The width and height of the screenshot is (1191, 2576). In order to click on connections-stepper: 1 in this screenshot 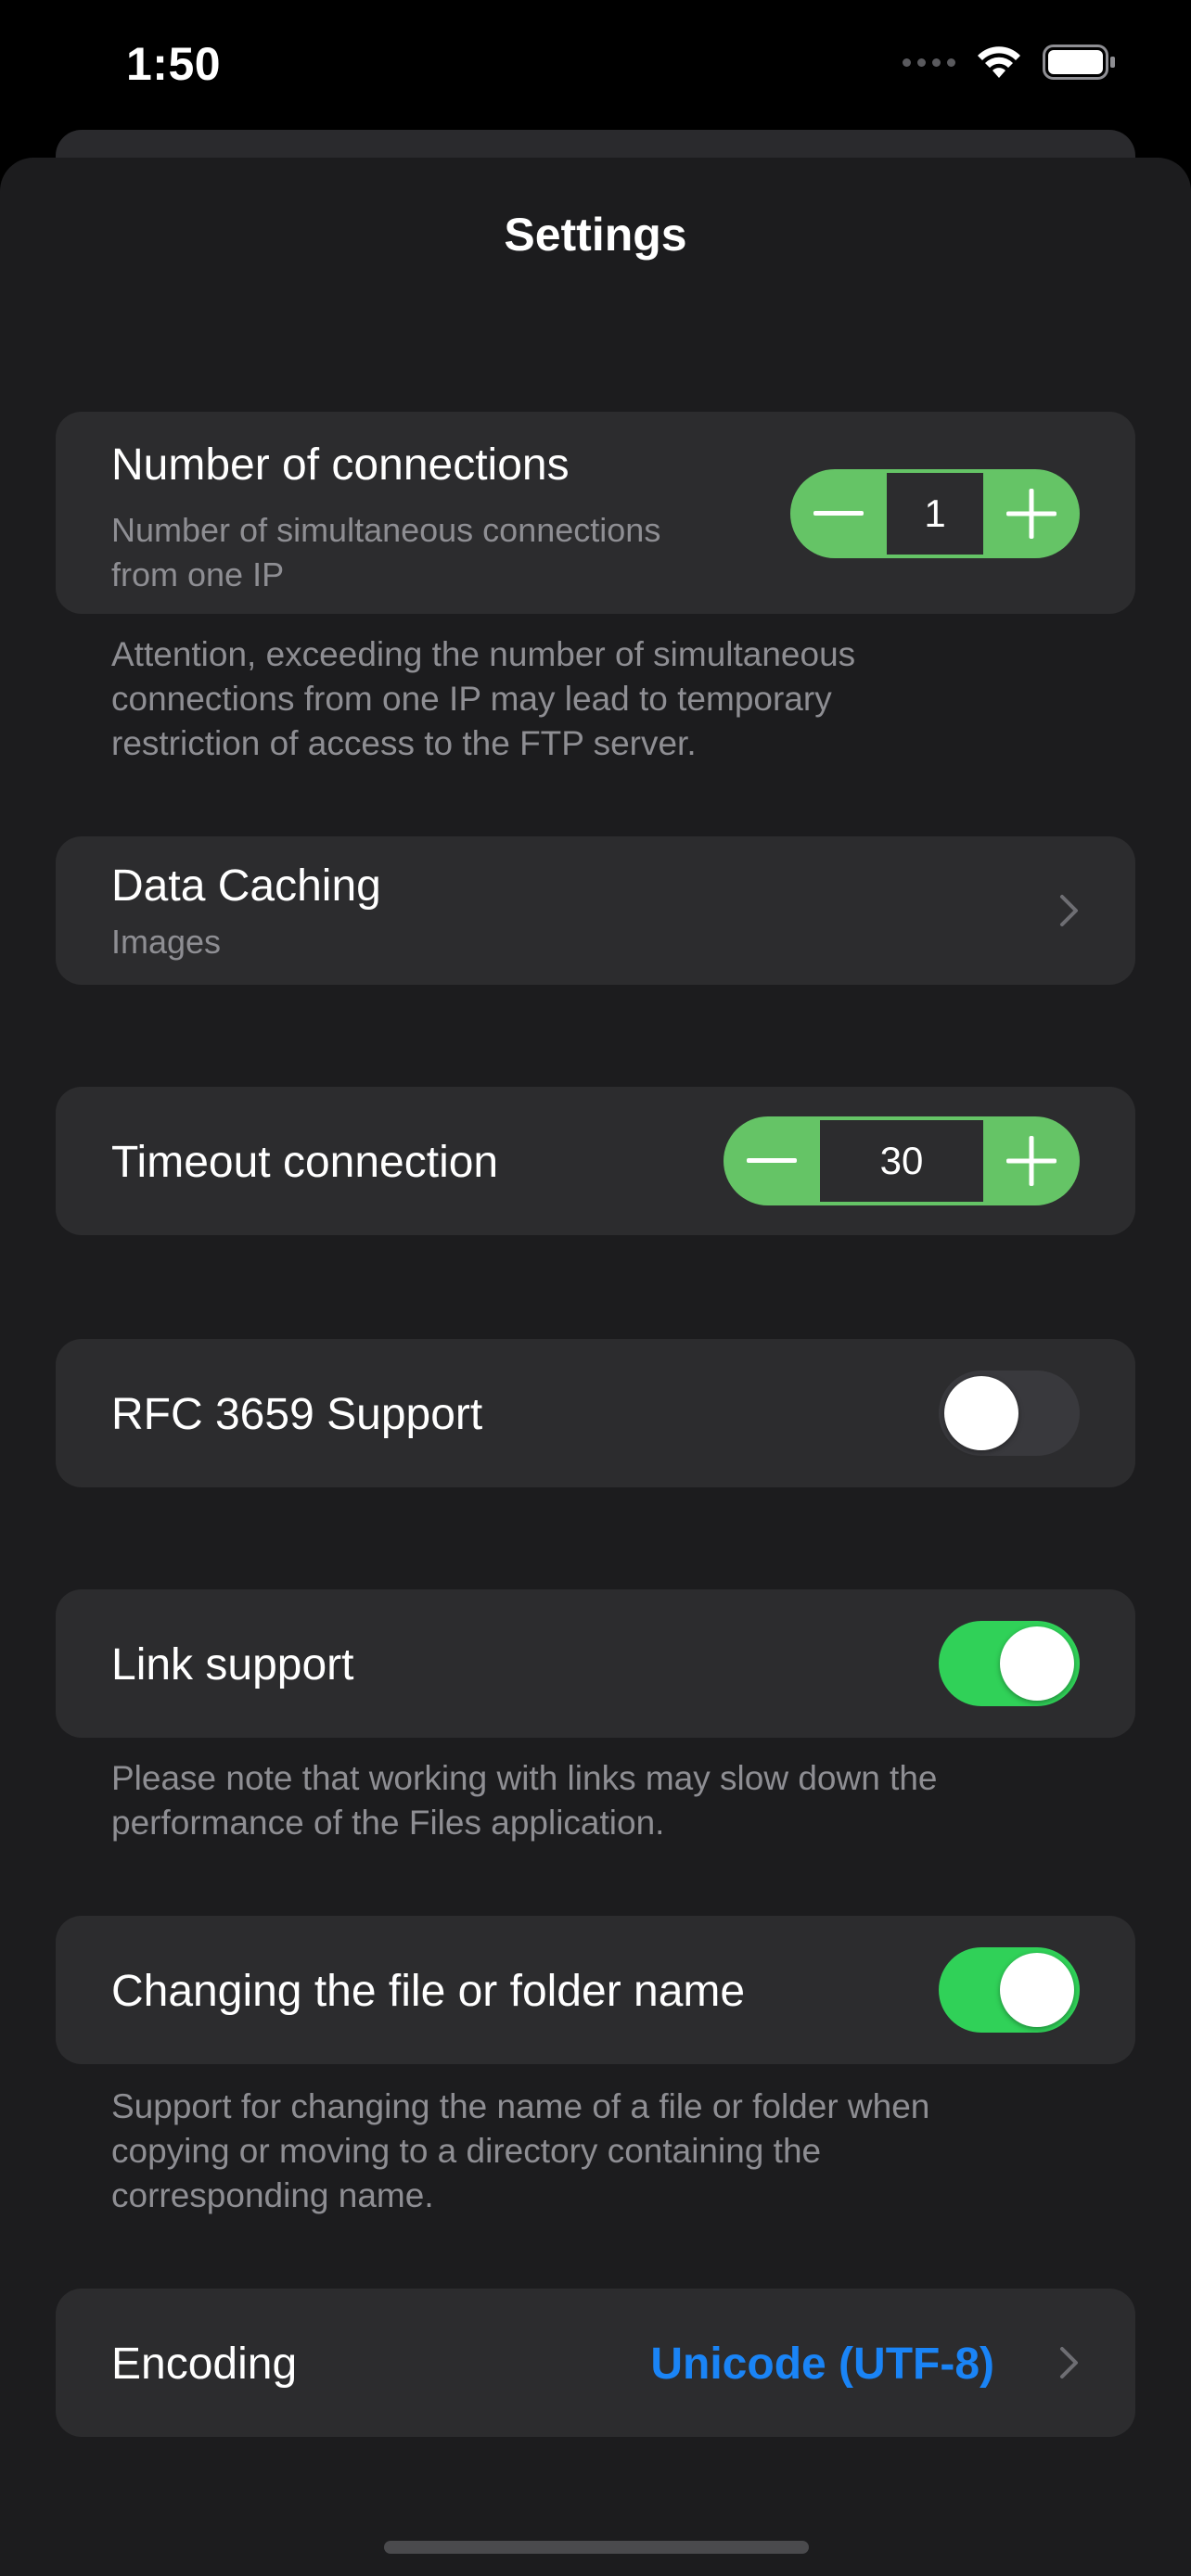, I will do `click(935, 513)`.